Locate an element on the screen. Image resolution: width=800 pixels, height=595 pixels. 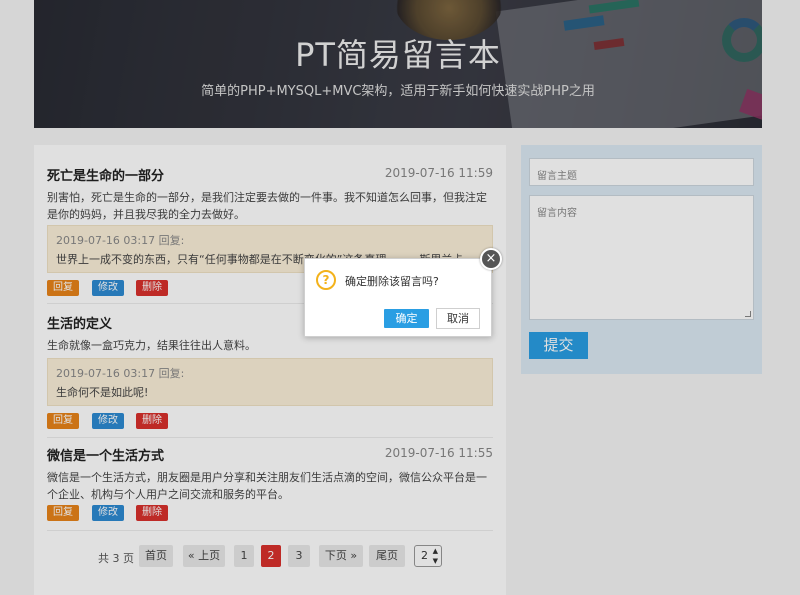
cancel-button: 取消 is located at coordinates (458, 318).